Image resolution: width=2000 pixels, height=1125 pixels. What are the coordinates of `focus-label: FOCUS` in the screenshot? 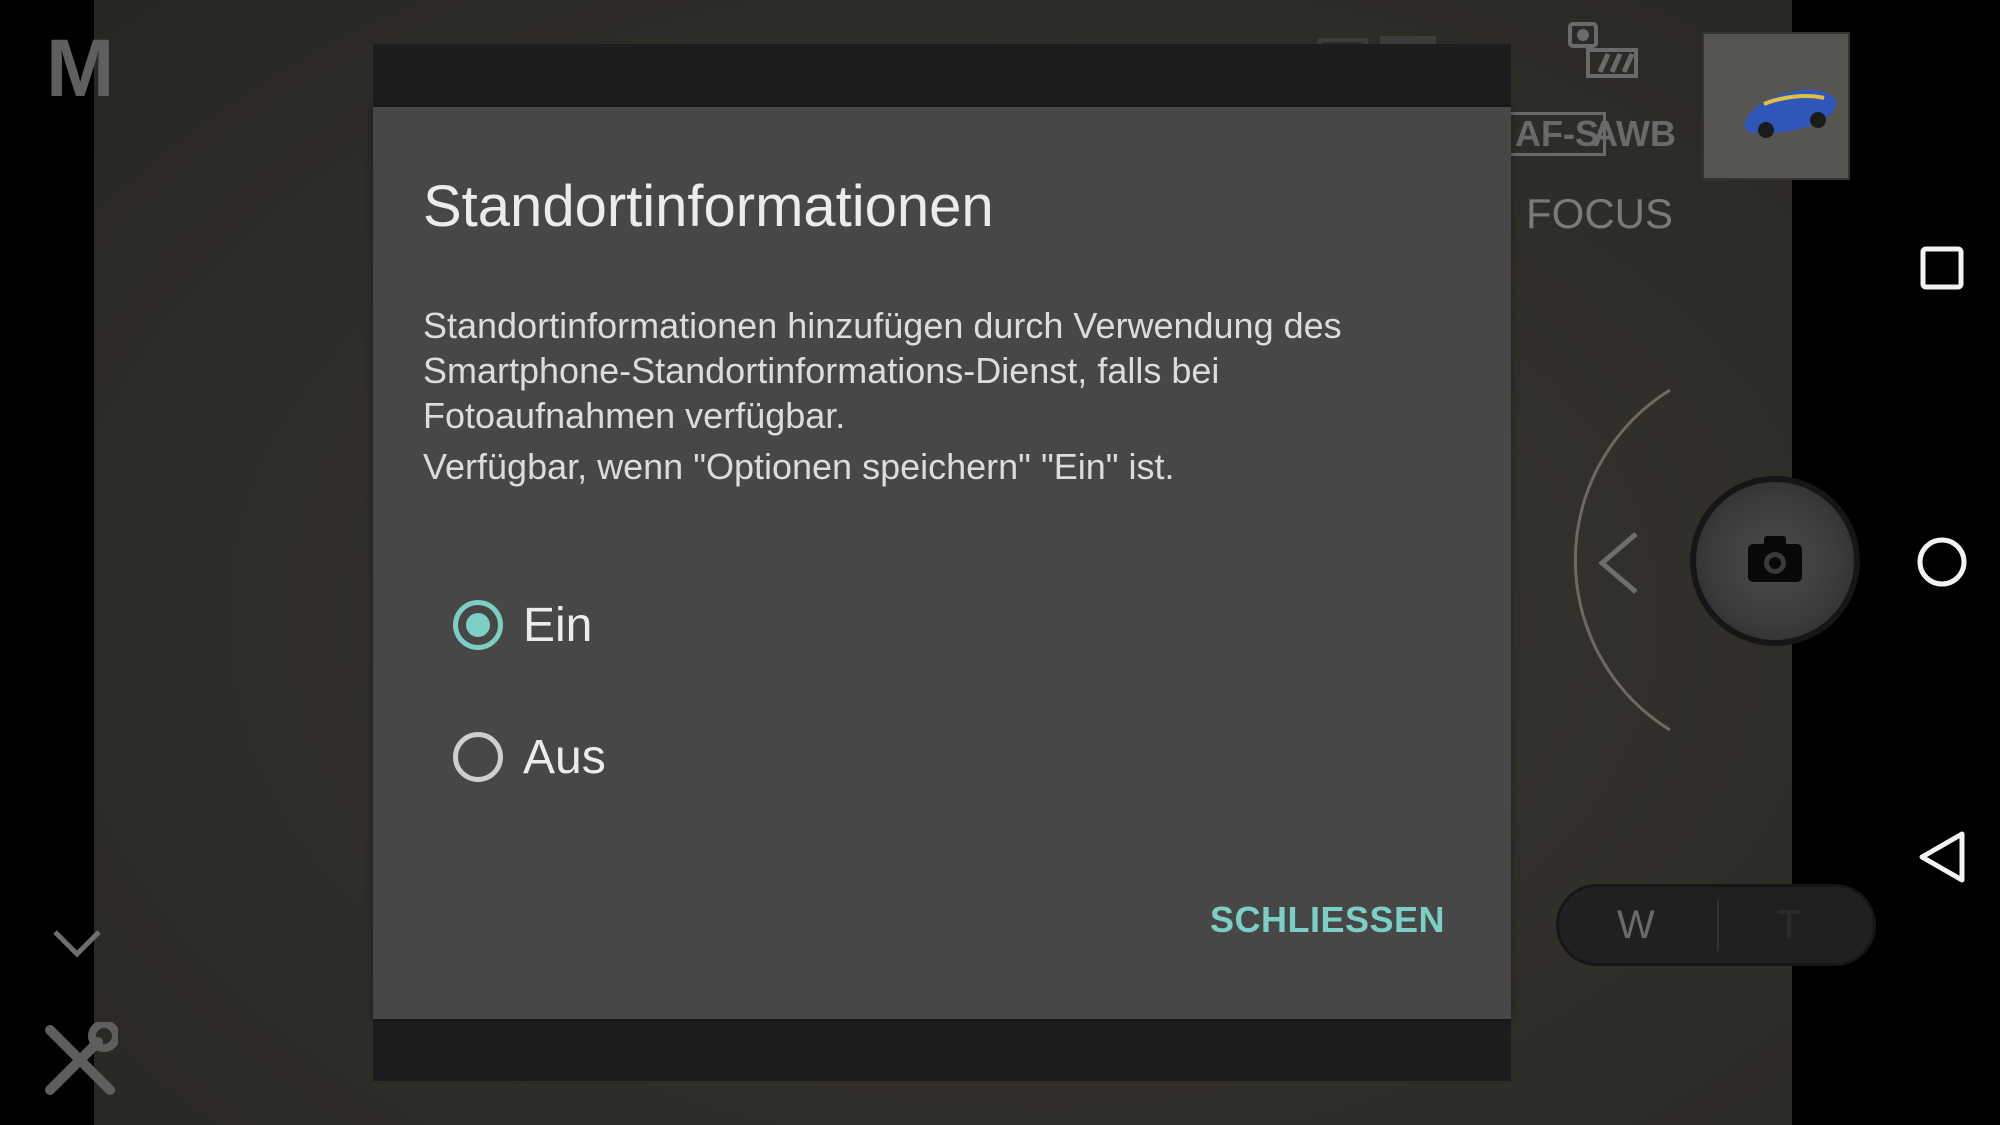 It's located at (1599, 214).